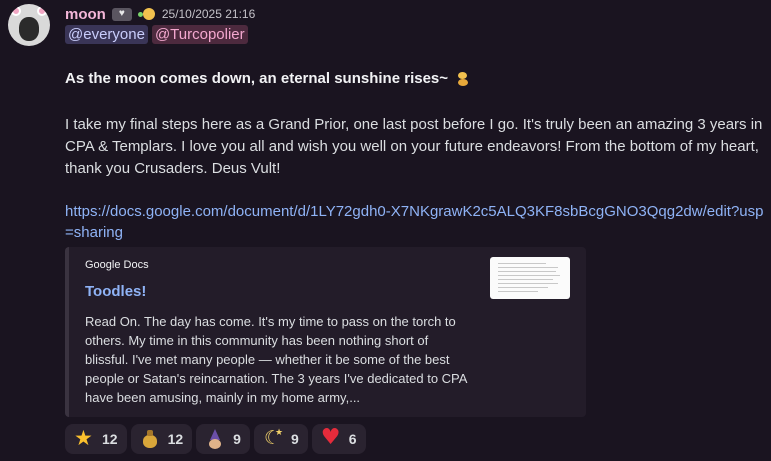 The width and height of the screenshot is (771, 461). Describe the element at coordinates (199, 34) in the screenshot. I see `mention-role-turcopolier: @Turcopolier` at that location.